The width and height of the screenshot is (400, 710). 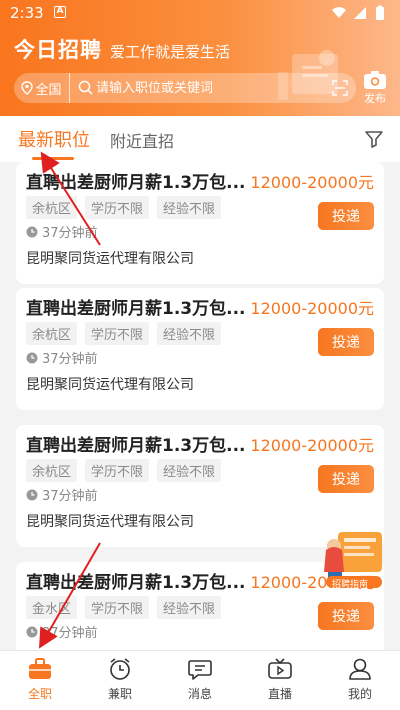 I want to click on camera-icon, so click(x=375, y=80).